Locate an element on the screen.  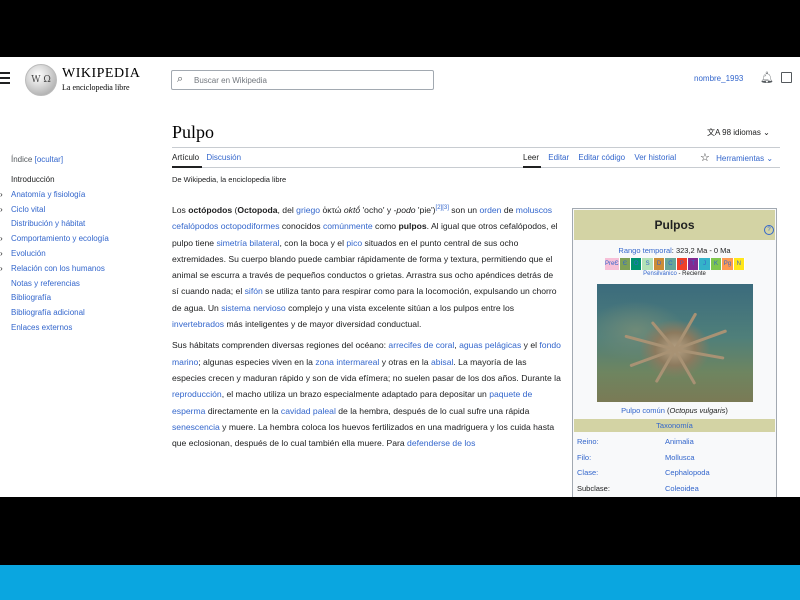
toc-item-anatomia: › Anatomía y fisiología is located at coordinates (54, 195).